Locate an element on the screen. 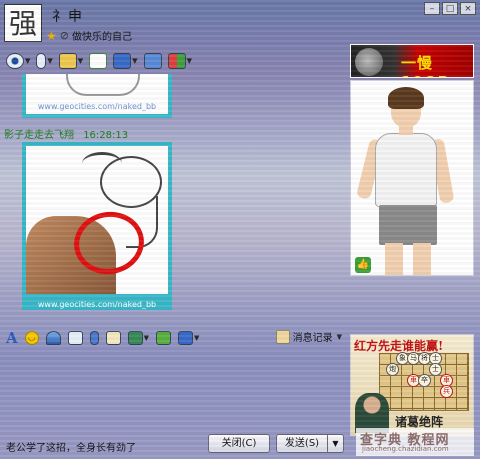 This screenshot has height=459, width=480. smiley-icon: ◡ is located at coordinates (31, 338).